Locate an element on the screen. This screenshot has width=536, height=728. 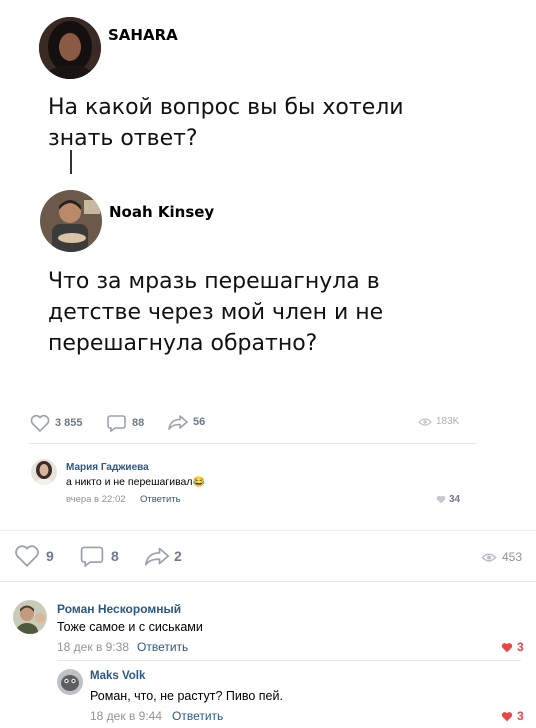
inner-comment-count: 88 is located at coordinates (138, 423).